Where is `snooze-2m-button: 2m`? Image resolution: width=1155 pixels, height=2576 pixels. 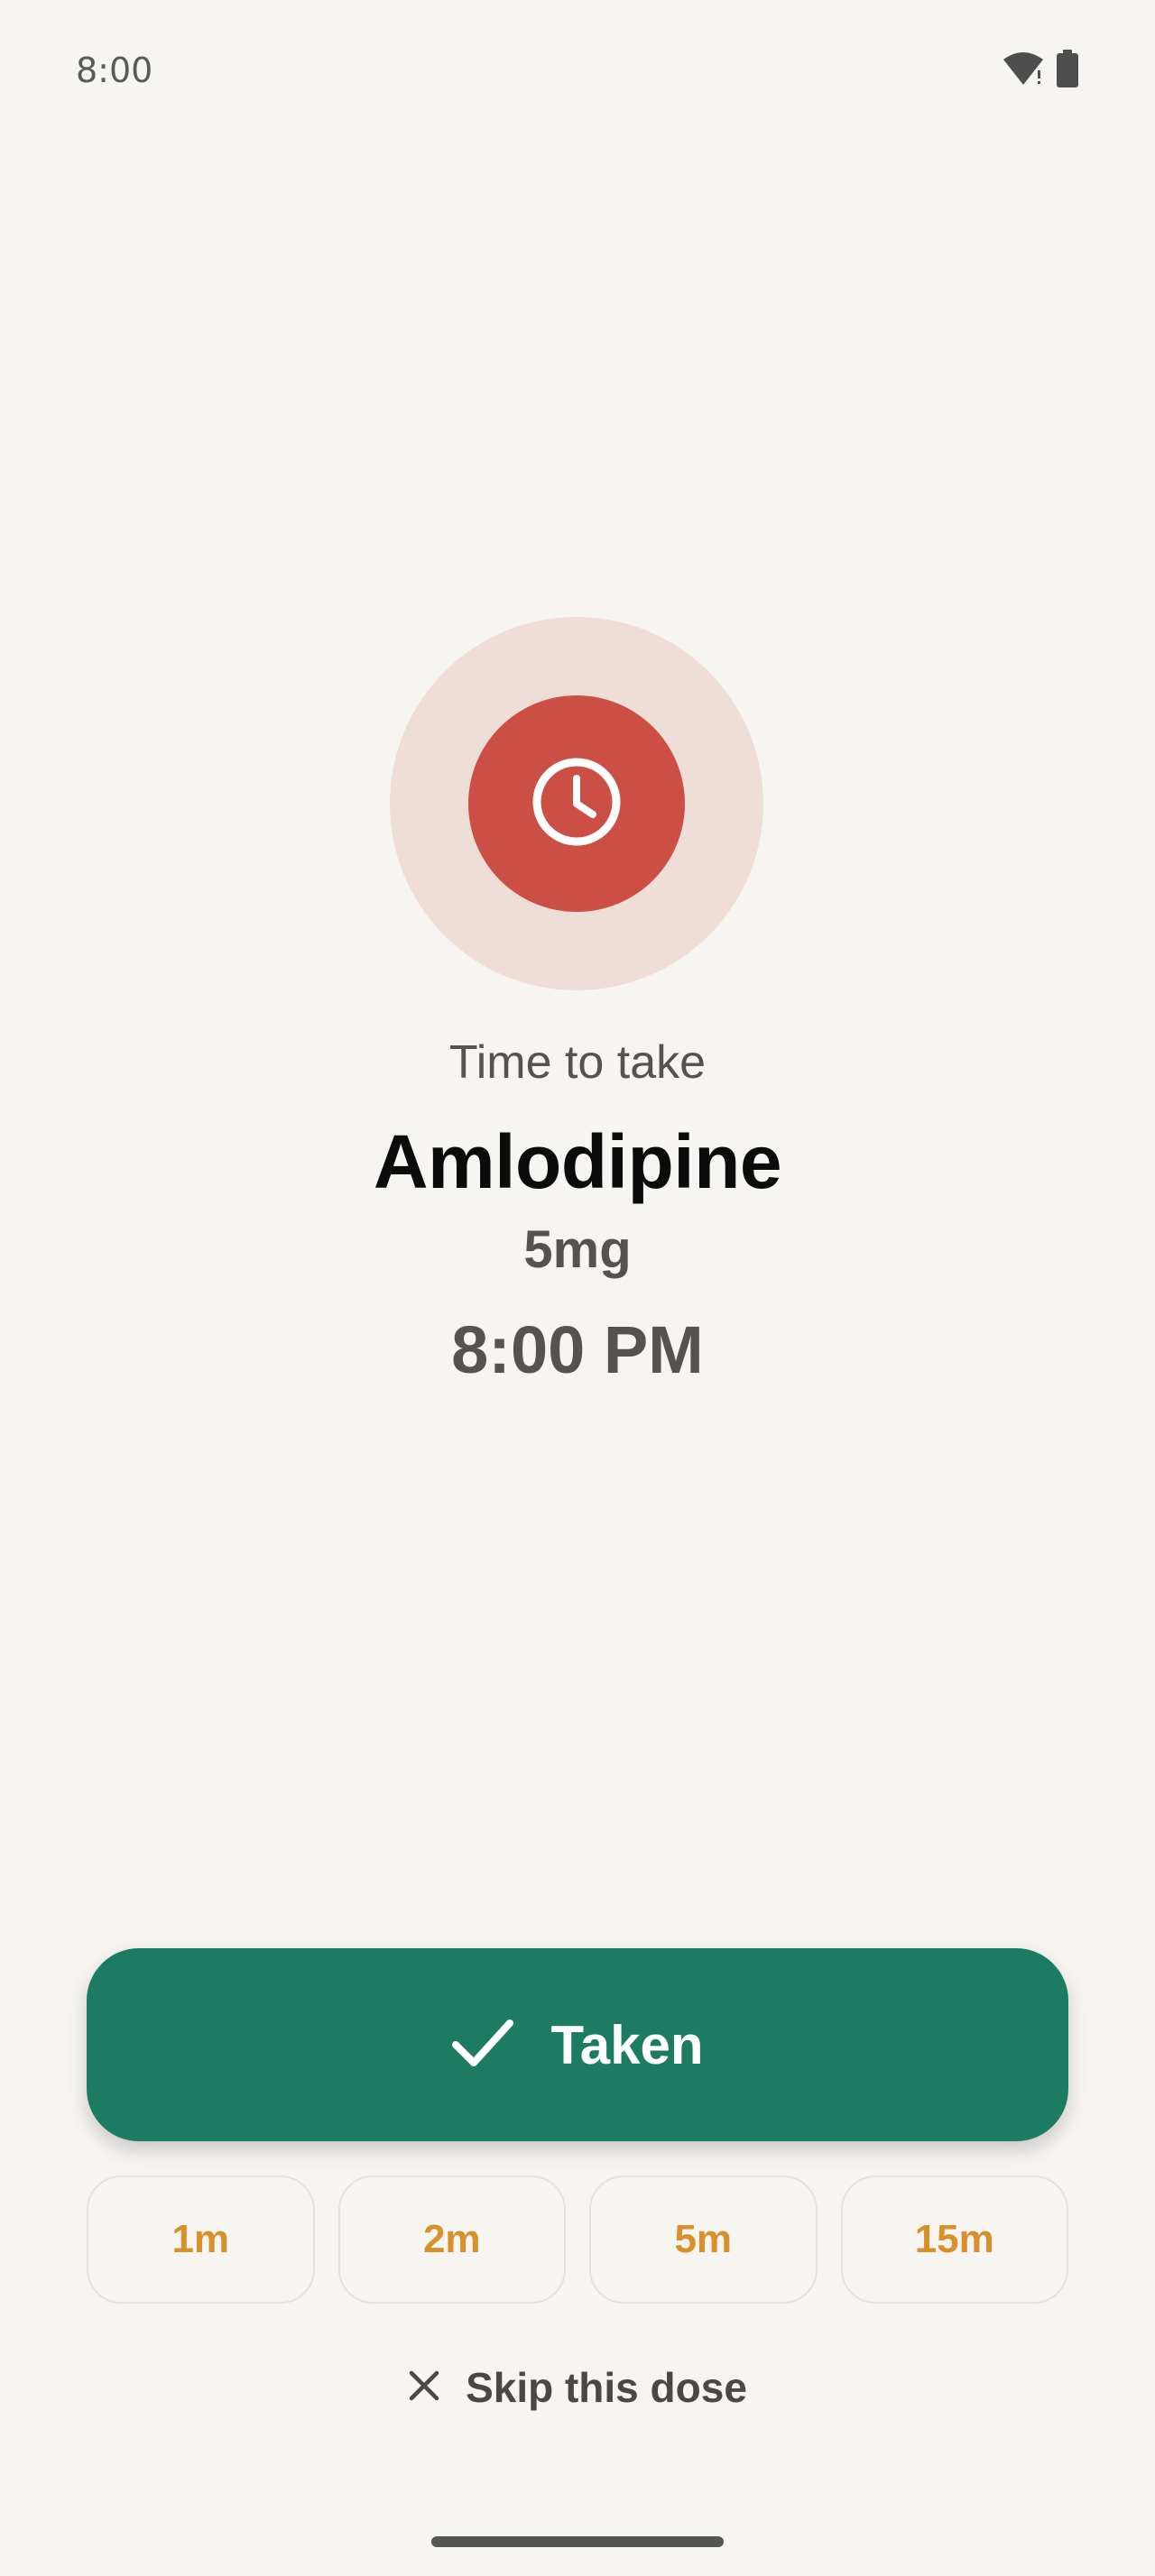
snooze-2m-button: 2m is located at coordinates (451, 2240).